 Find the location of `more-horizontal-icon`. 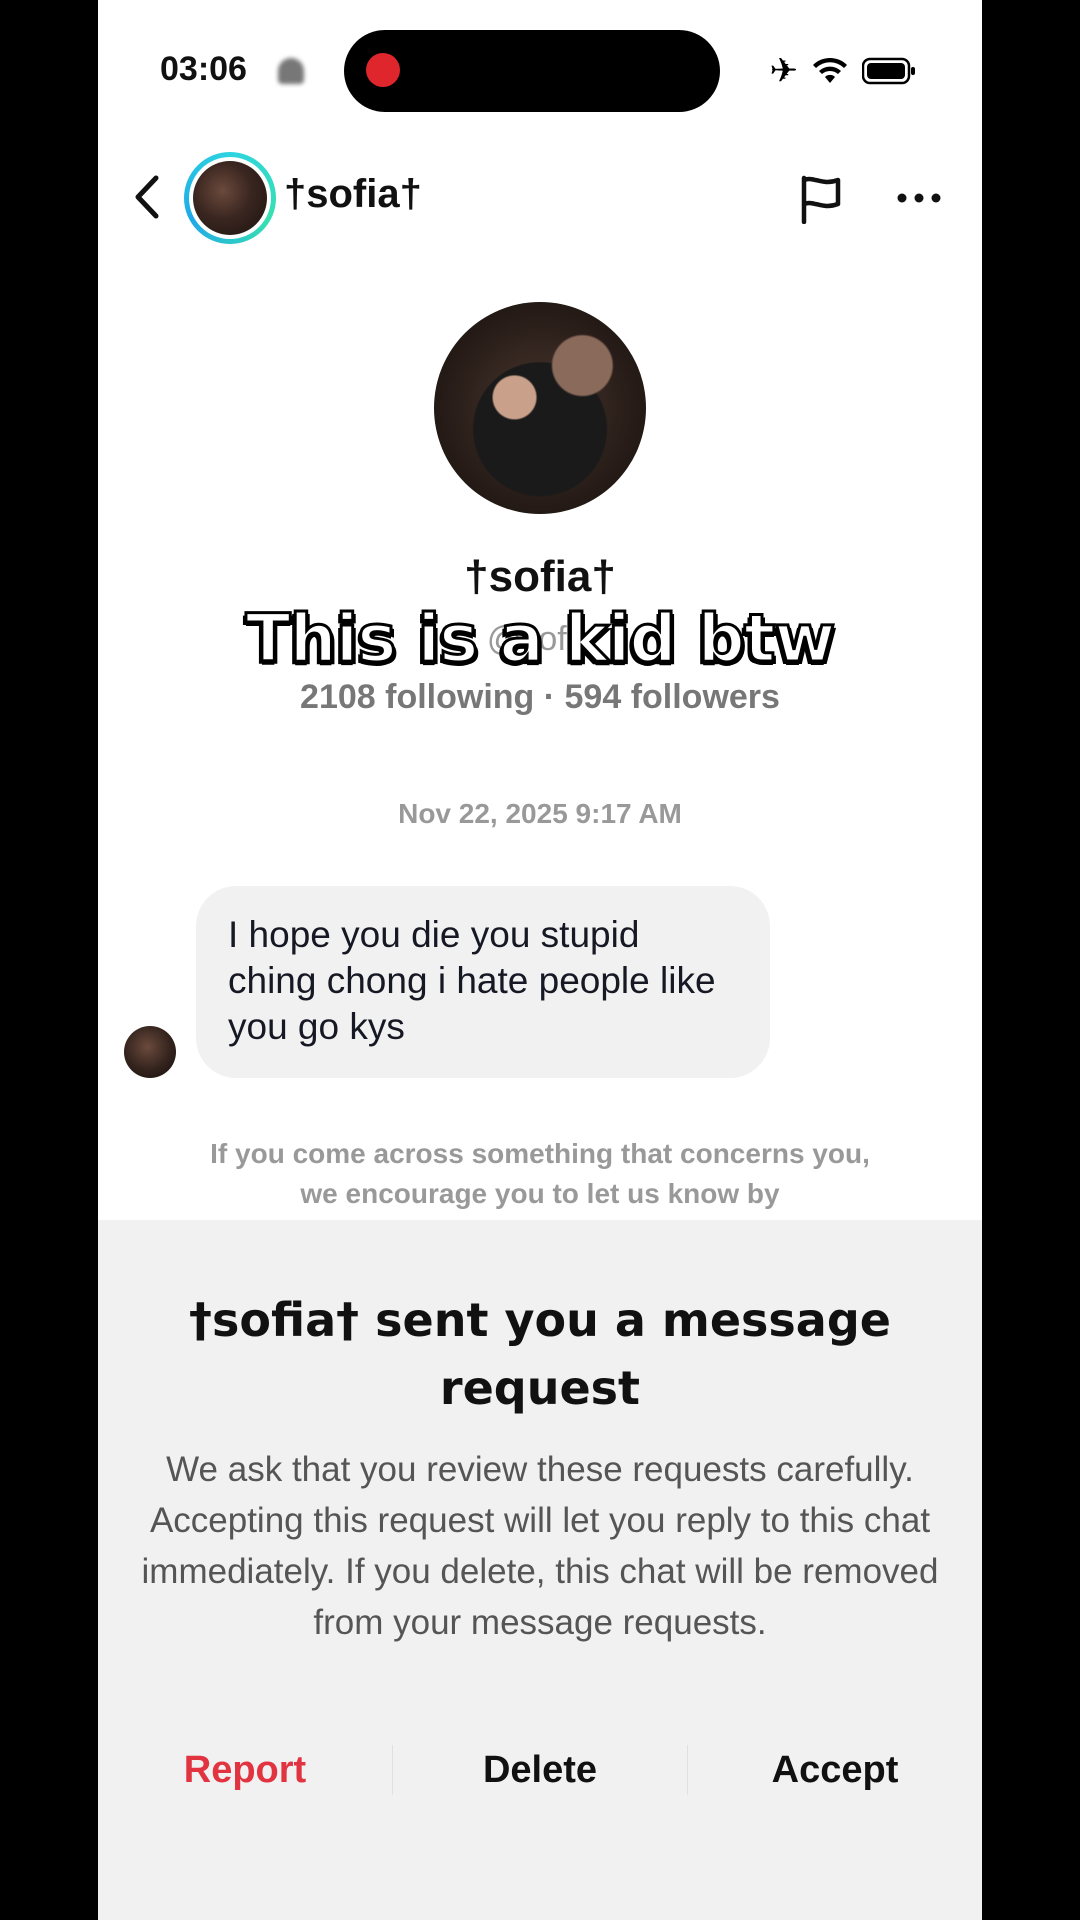

more-horizontal-icon is located at coordinates (919, 198).